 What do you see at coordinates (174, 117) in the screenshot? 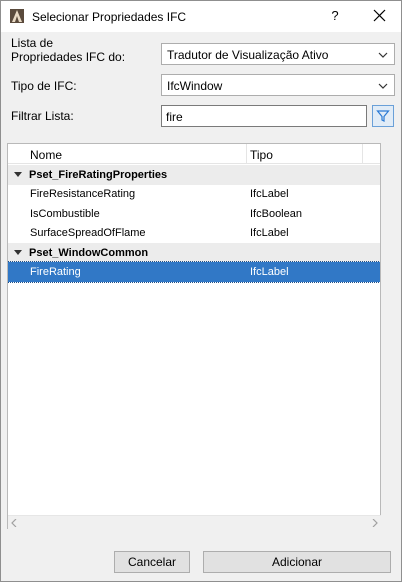
I see `filter-input-value: fire` at bounding box center [174, 117].